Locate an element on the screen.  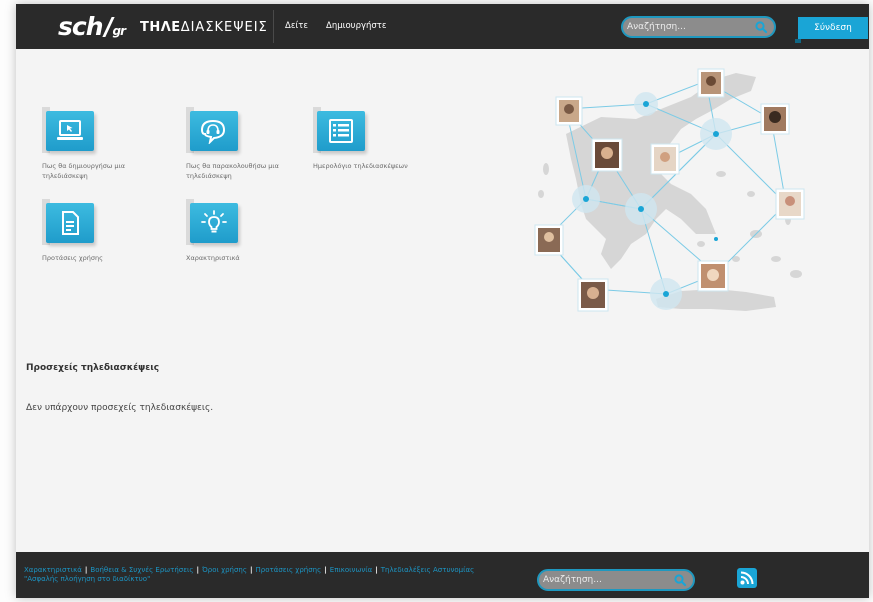
tile-features: Χαρακτηριστικά is located at coordinates (236, 231).